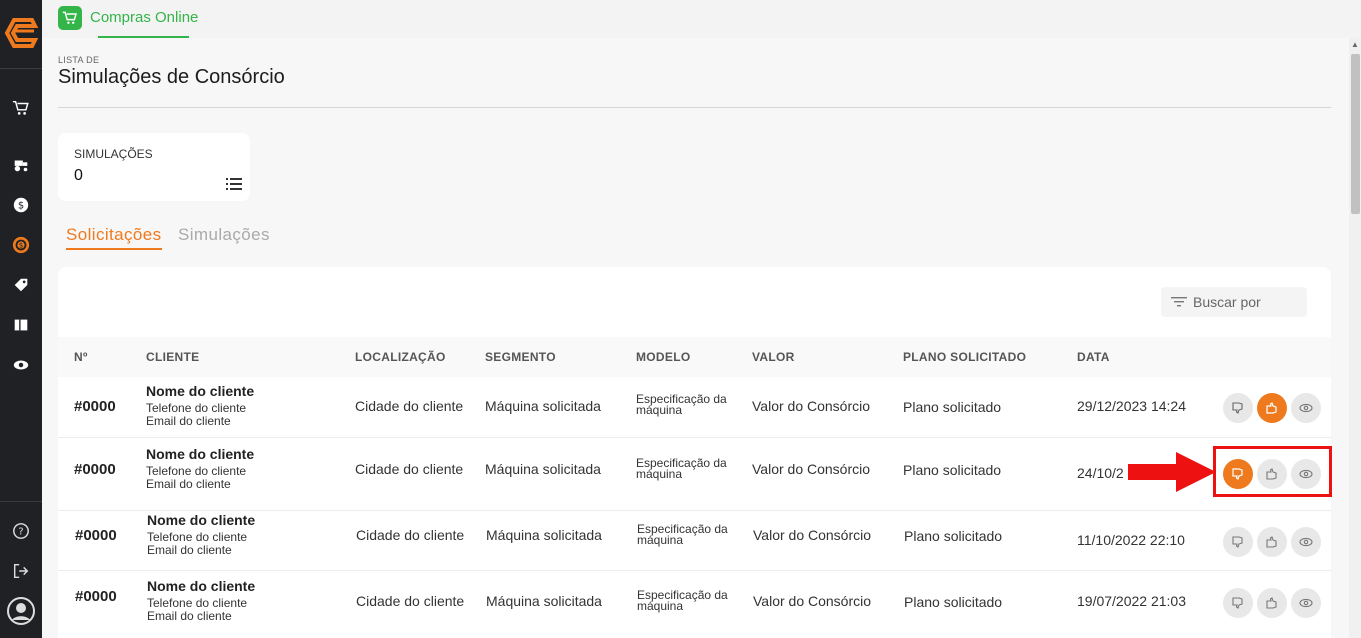 This screenshot has height=638, width=1361. Describe the element at coordinates (1355, 134) in the screenshot. I see `scrollbar-thumb` at that location.